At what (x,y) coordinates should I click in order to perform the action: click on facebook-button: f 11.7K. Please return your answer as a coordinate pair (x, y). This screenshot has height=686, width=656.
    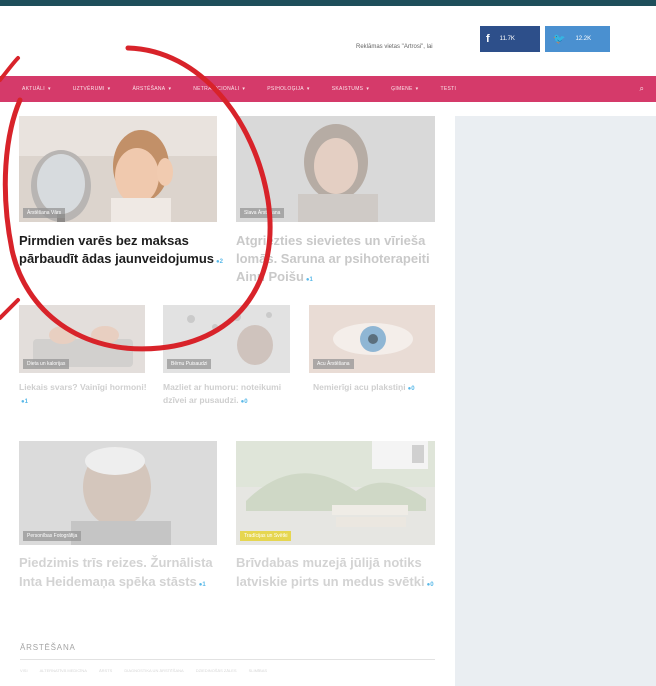
    Looking at the image, I should click on (510, 39).